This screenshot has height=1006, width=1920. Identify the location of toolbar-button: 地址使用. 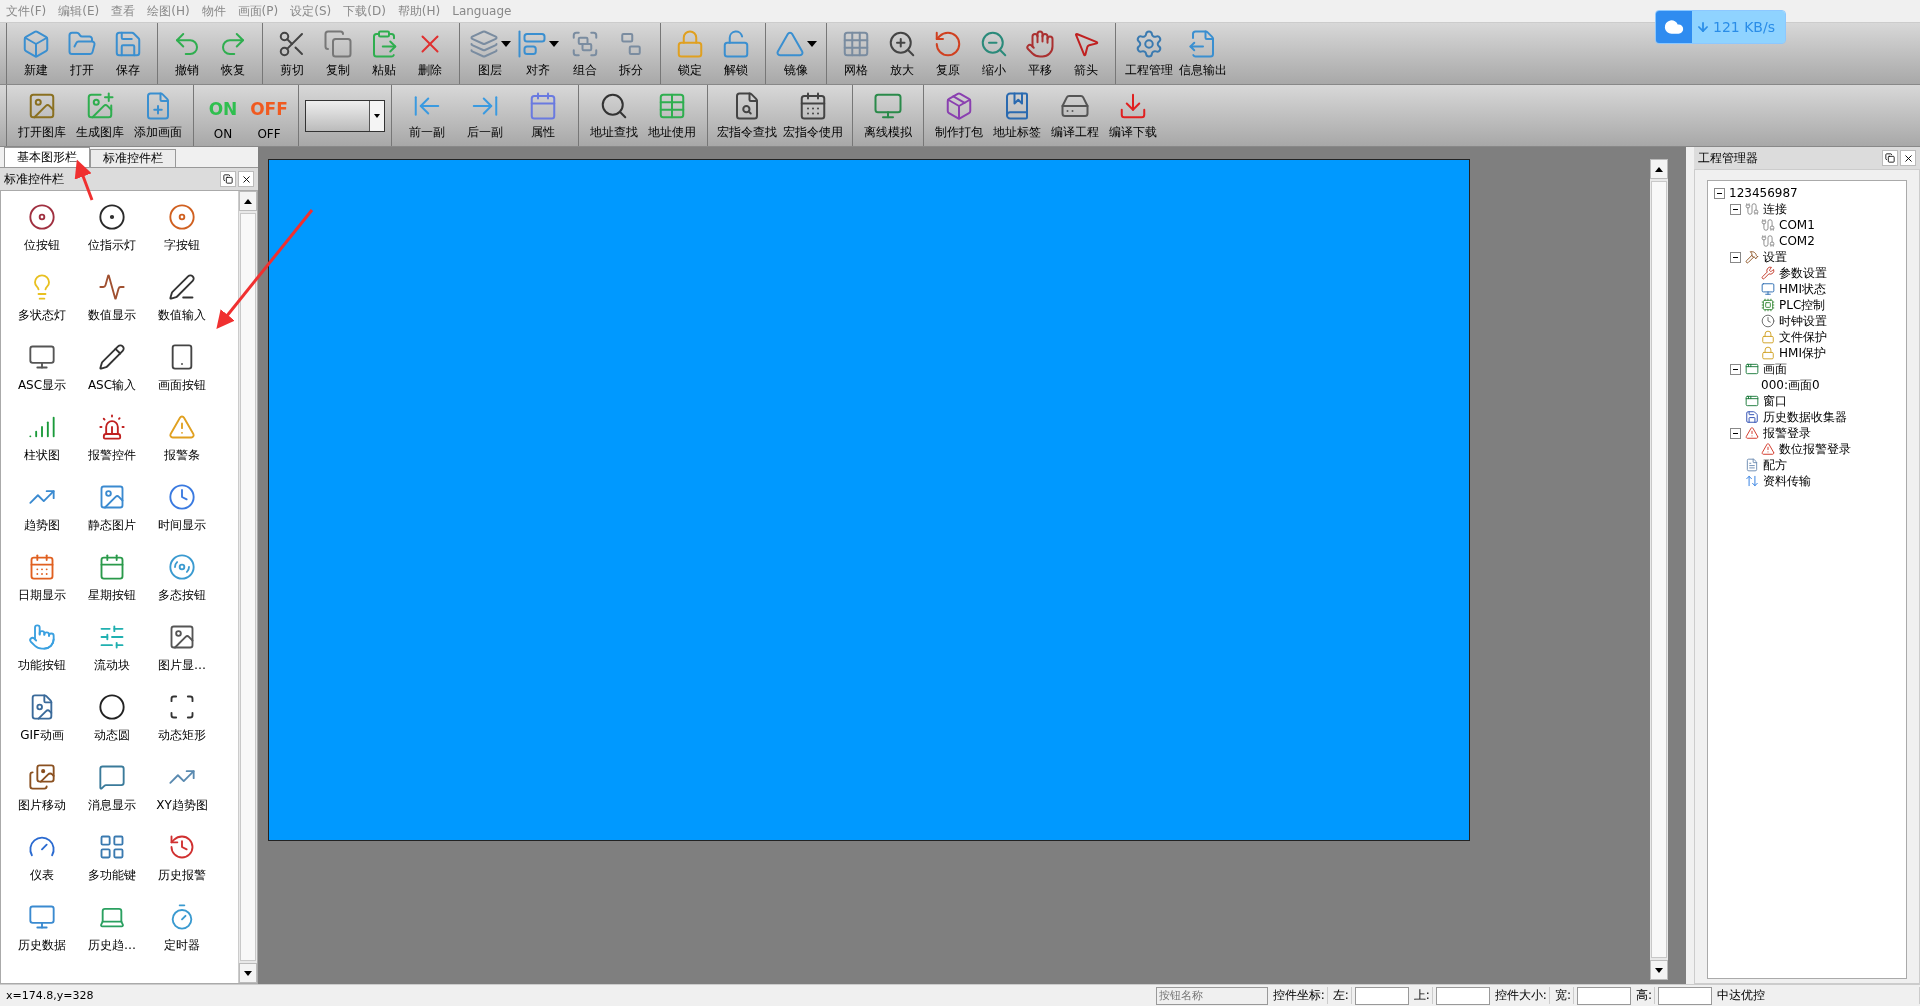
(672, 115).